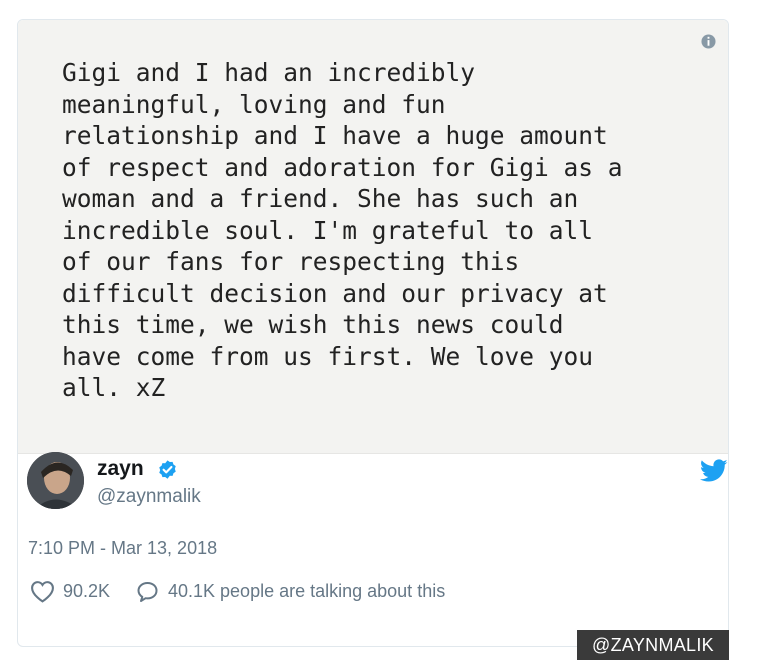 This screenshot has height=669, width=760. Describe the element at coordinates (122, 548) in the screenshot. I see `tweet-timestamp: 7:10 PM - Mar 13, 2018` at that location.